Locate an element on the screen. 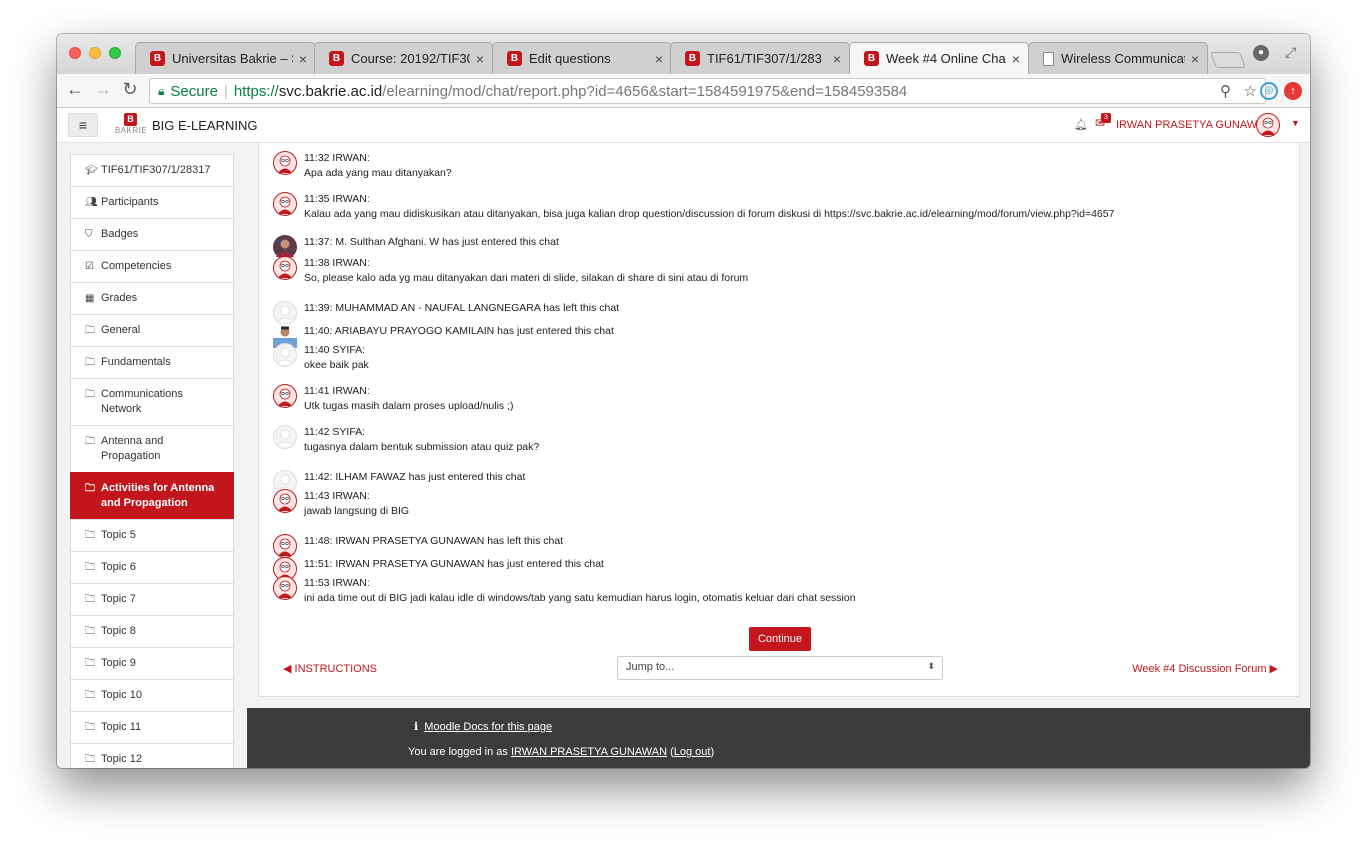  message-body: jawab langsung di BIG is located at coordinates (357, 511).